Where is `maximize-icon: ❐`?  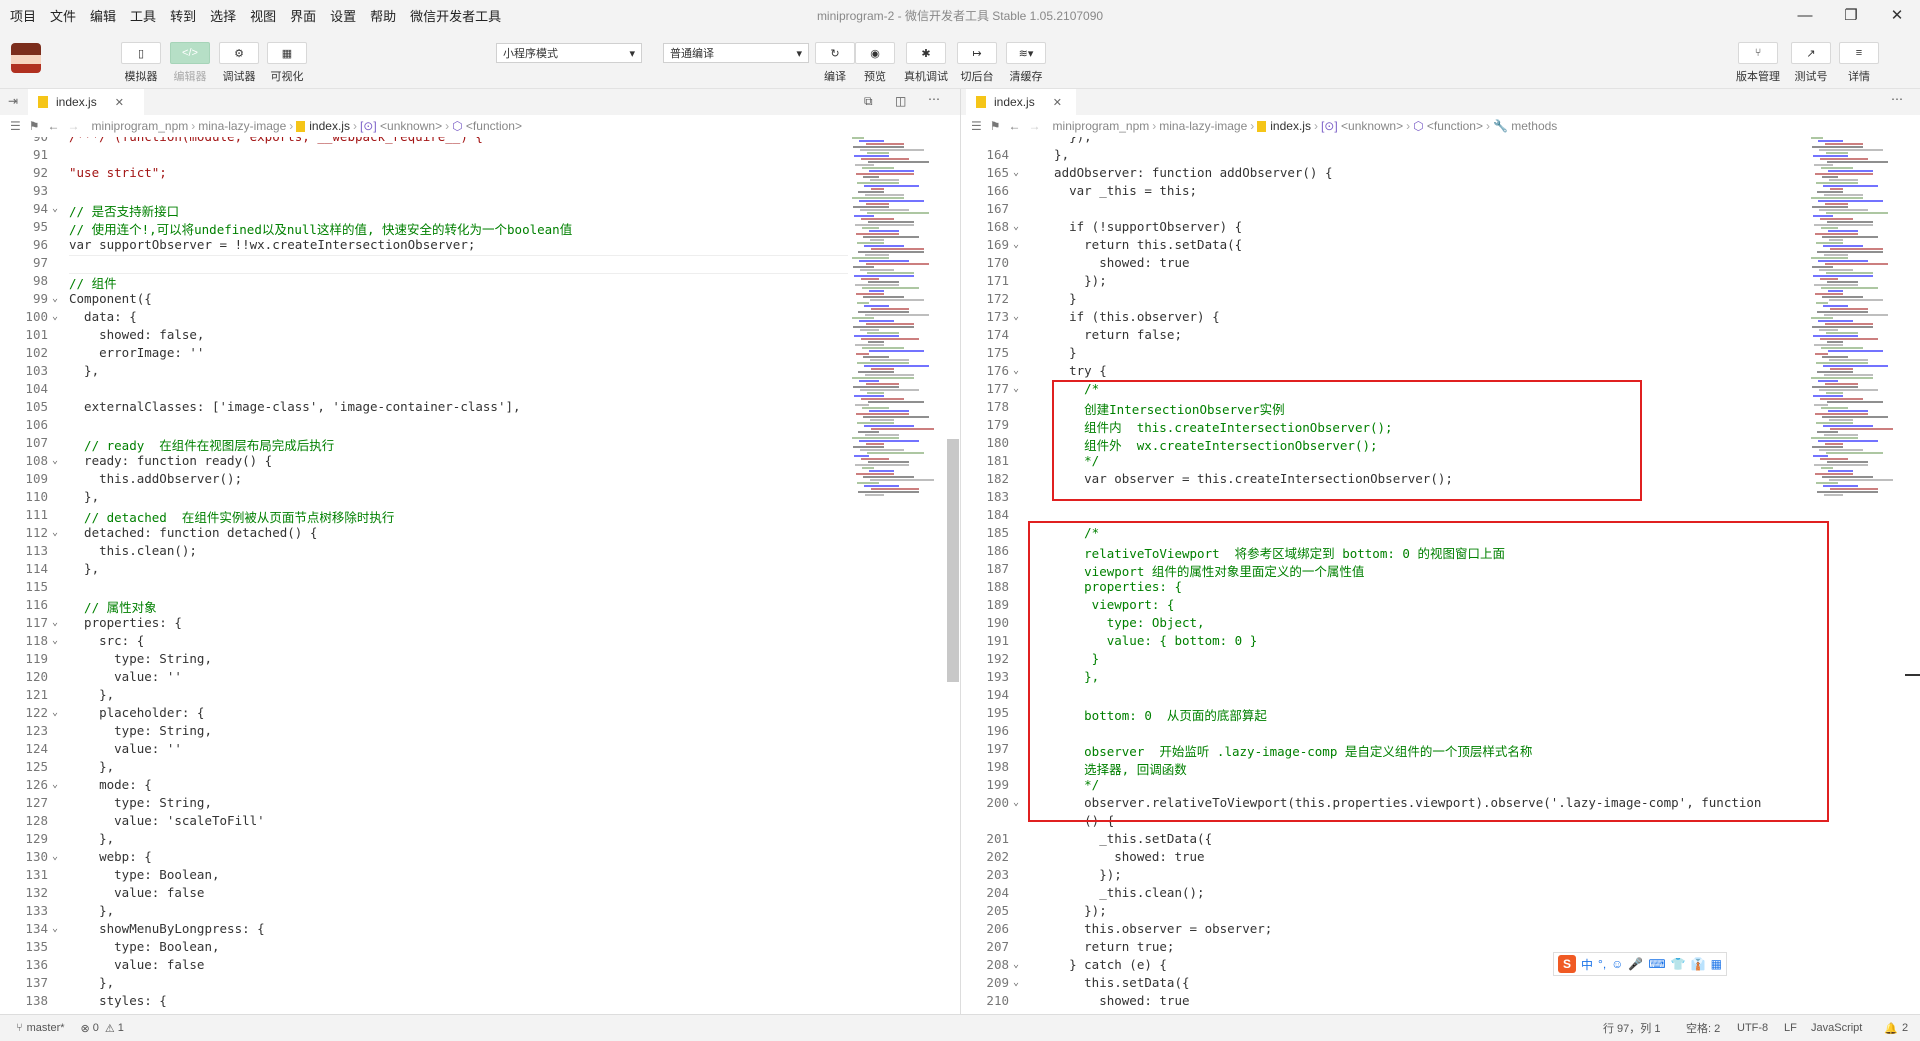
maximize-icon: ❐ is located at coordinates (1851, 15).